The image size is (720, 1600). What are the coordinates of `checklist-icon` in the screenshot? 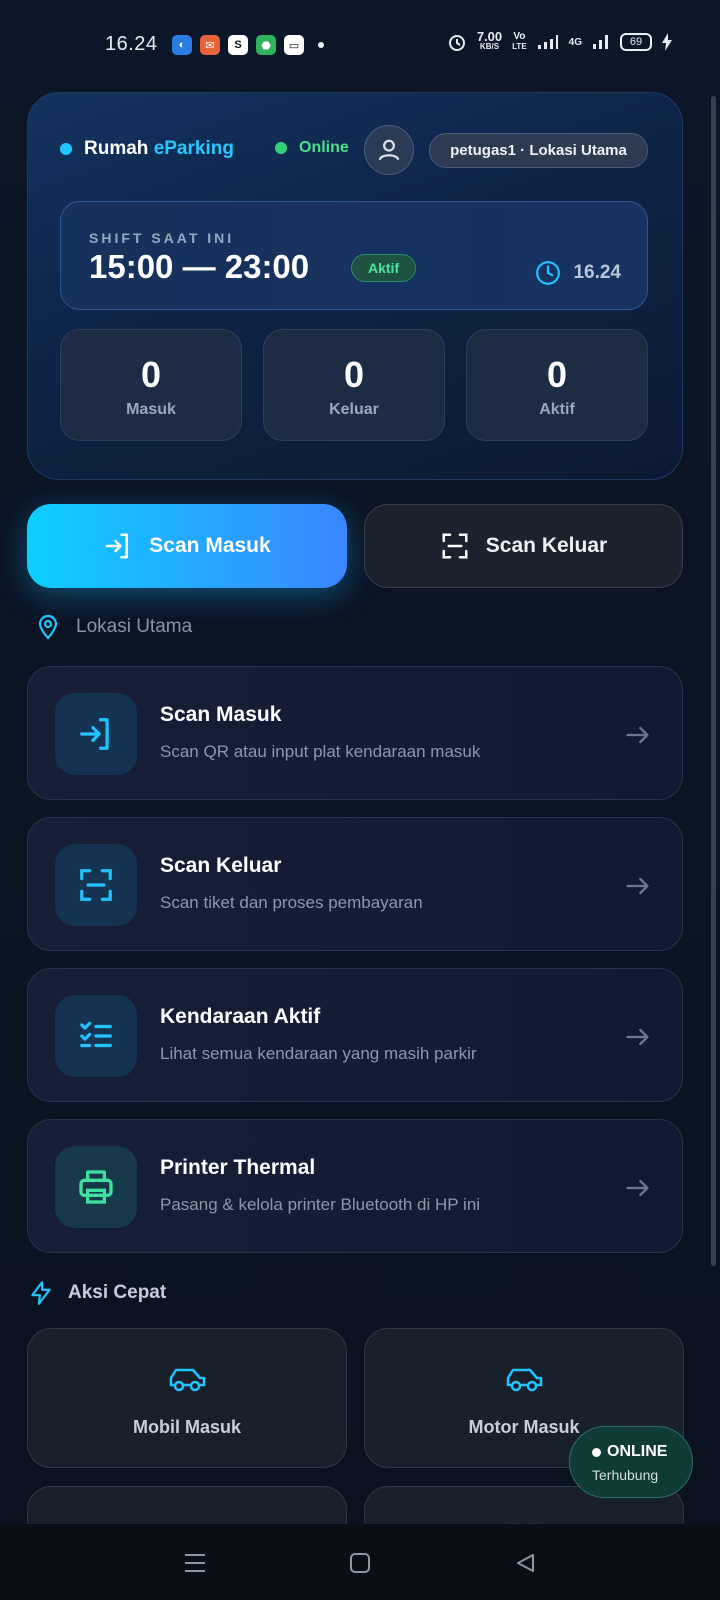 It's located at (96, 1034).